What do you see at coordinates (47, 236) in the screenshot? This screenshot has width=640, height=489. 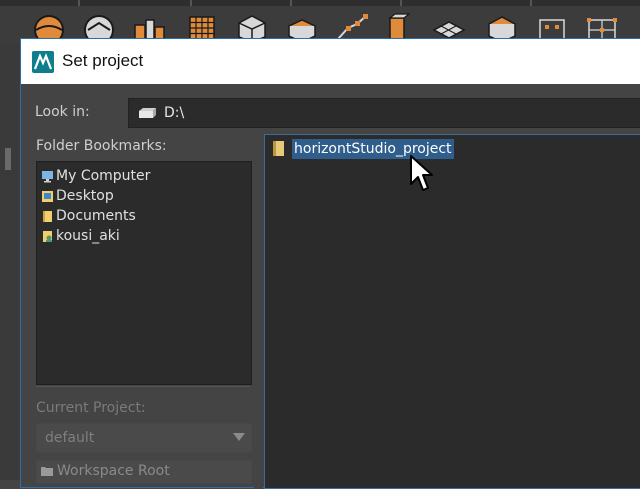 I see `user-folder-icon` at bounding box center [47, 236].